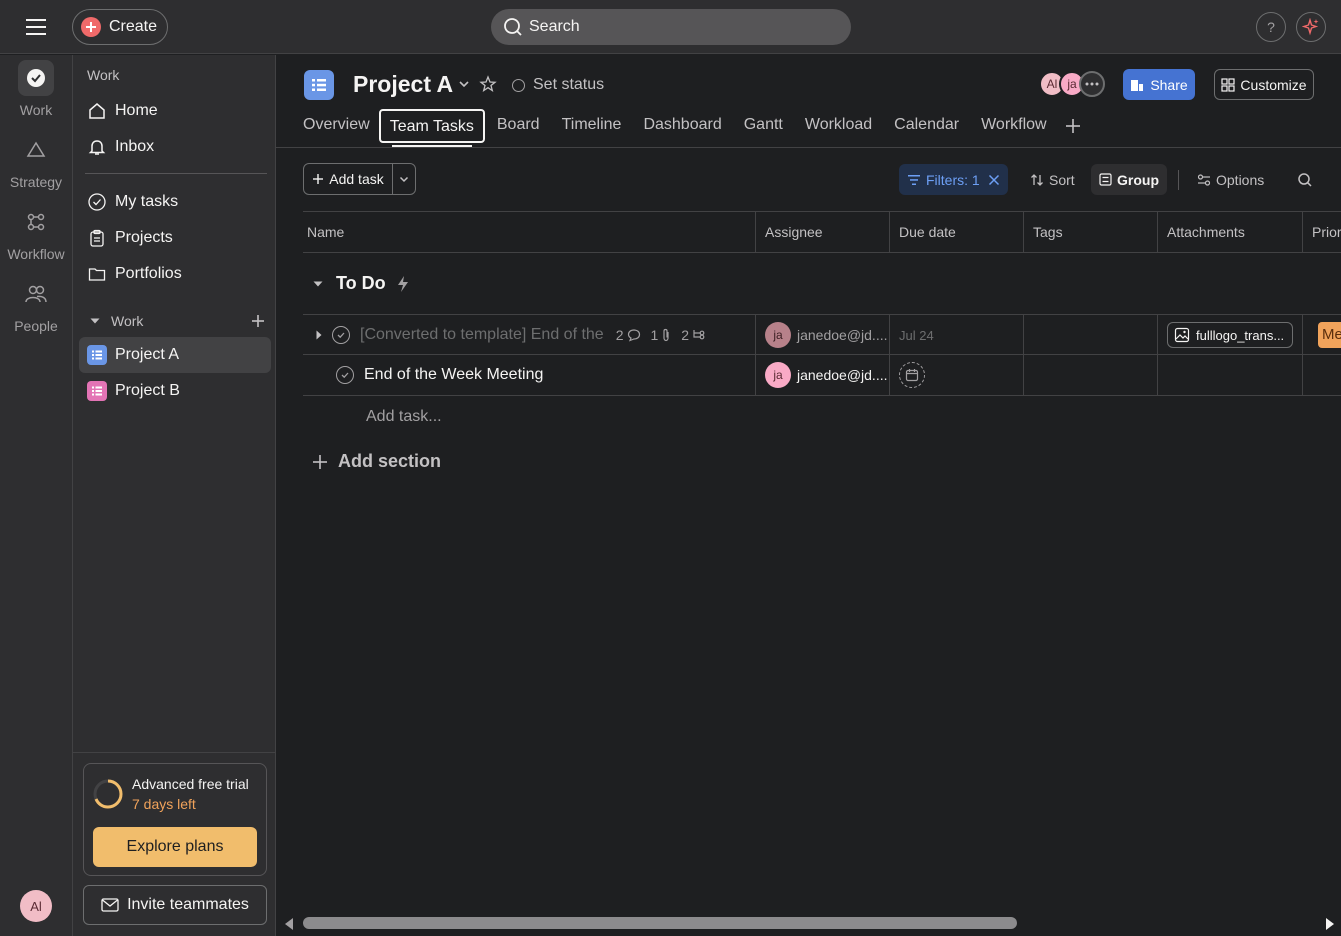  What do you see at coordinates (36, 78) in the screenshot?
I see `check-circle-icon` at bounding box center [36, 78].